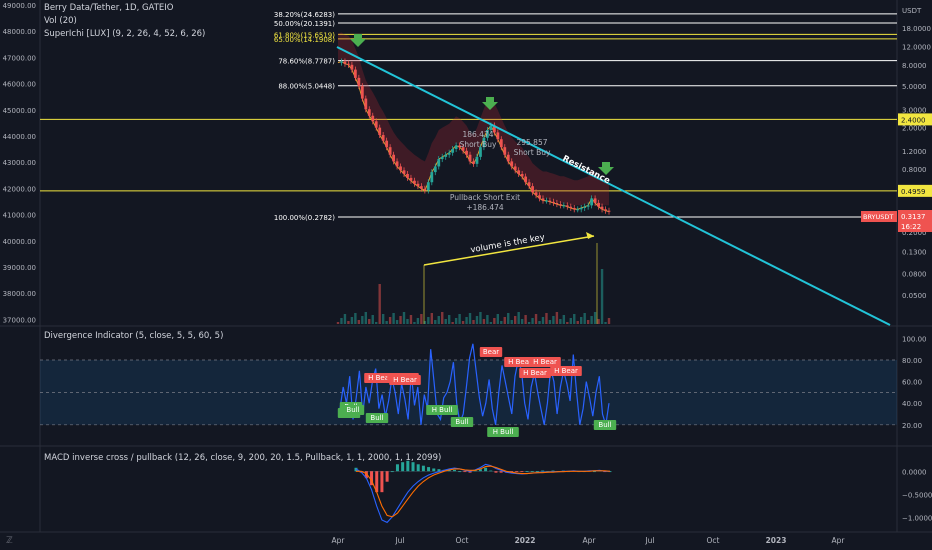 Image resolution: width=932 pixels, height=550 pixels. Describe the element at coordinates (917, 519) in the screenshot. I see `macd-axis-tick: −1.0000` at that location.